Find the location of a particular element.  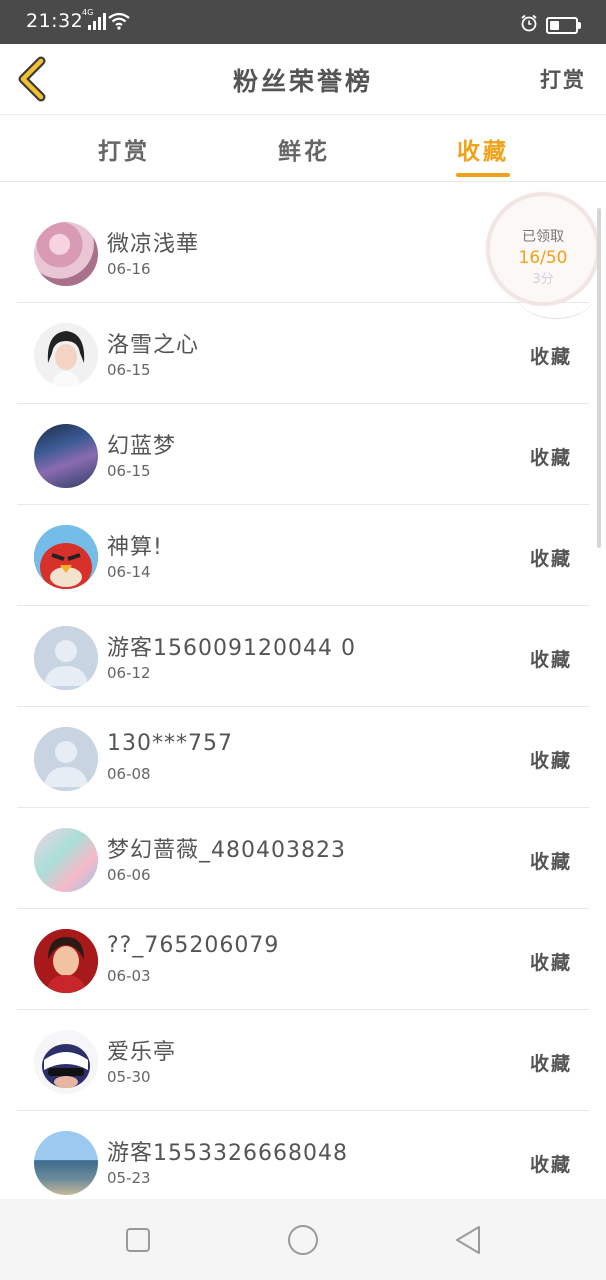

list-item: 游客1553326668048 05-23 收藏 is located at coordinates (303, 1161).